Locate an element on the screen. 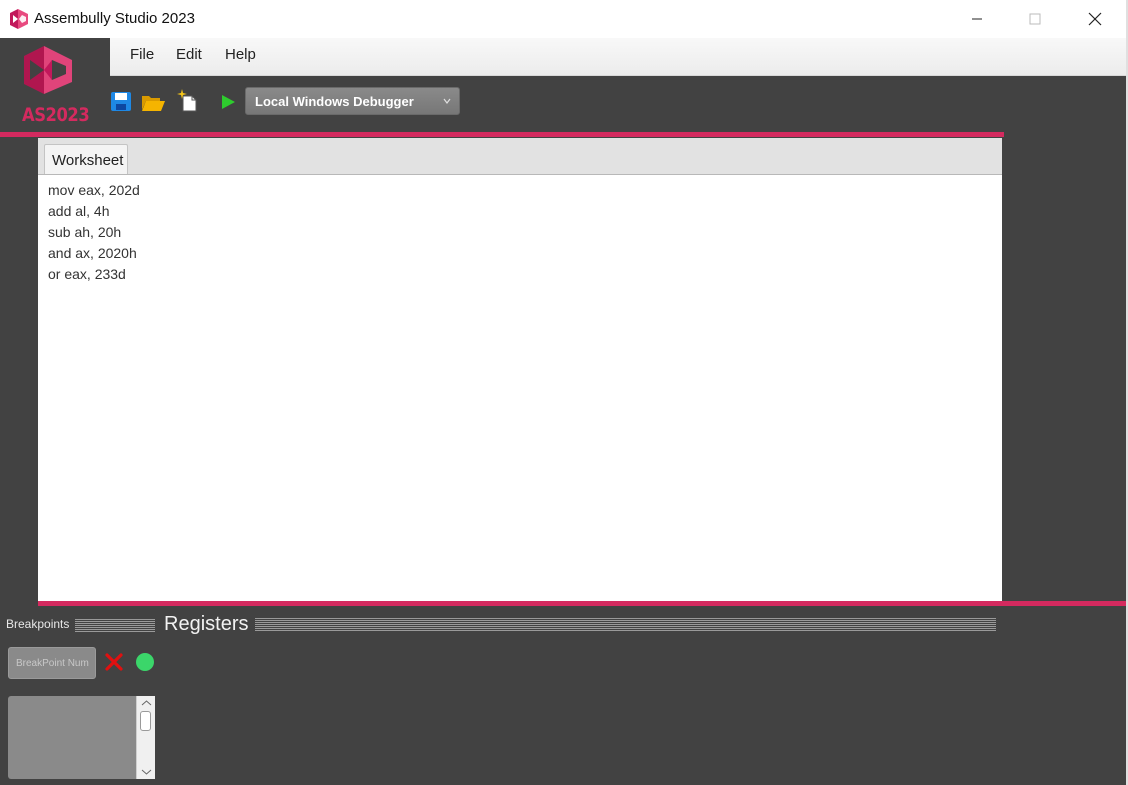 This screenshot has height=785, width=1128. close-icon is located at coordinates (1095, 19).